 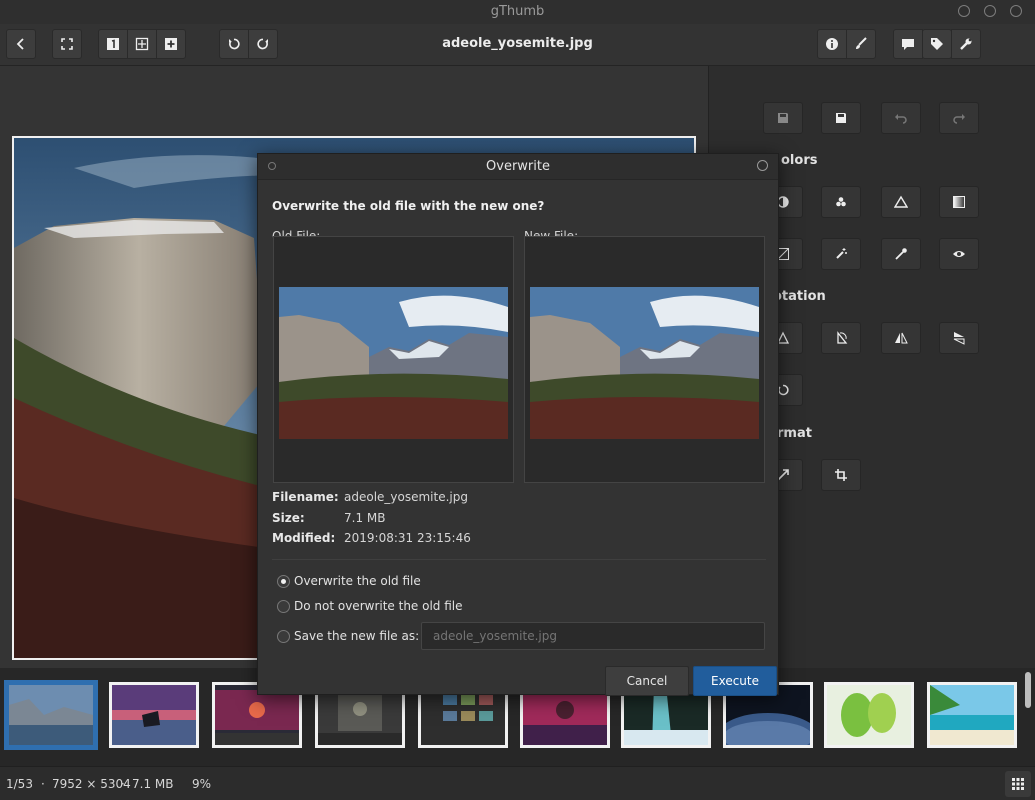 I want to click on redo-icon, so click(x=959, y=119).